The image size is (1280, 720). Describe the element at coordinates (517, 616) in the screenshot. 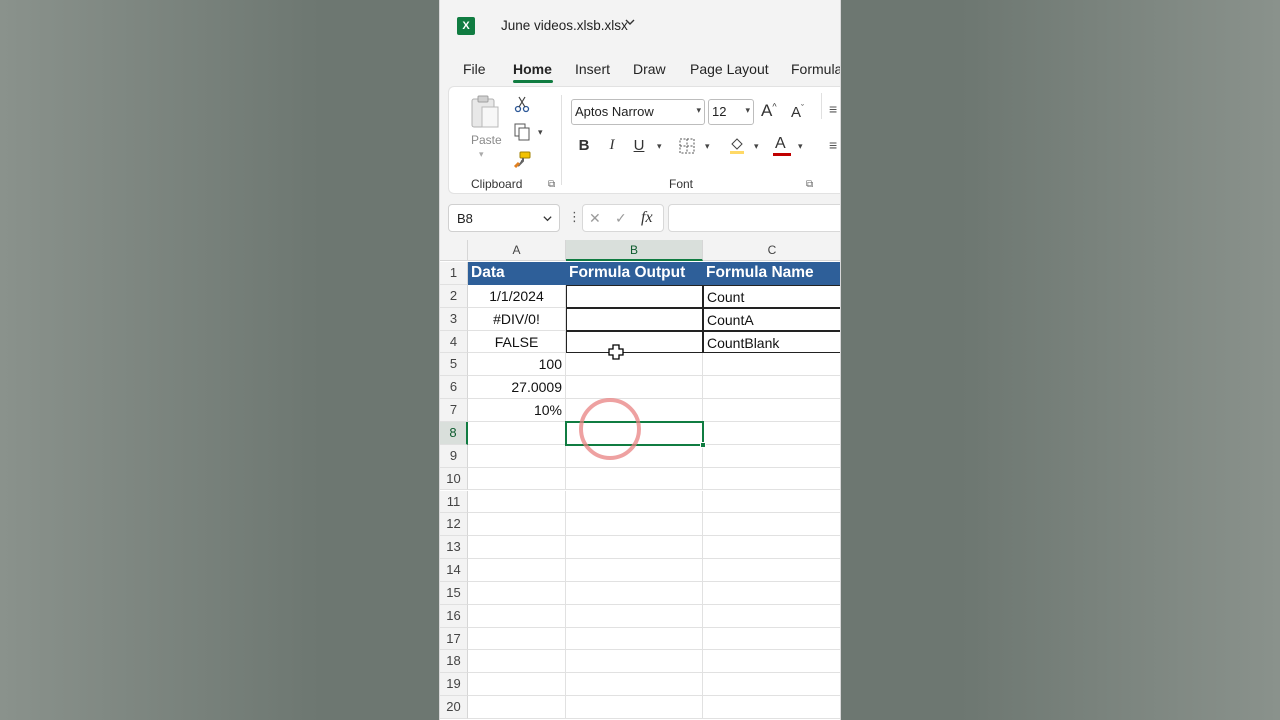

I see `cell-a16` at that location.